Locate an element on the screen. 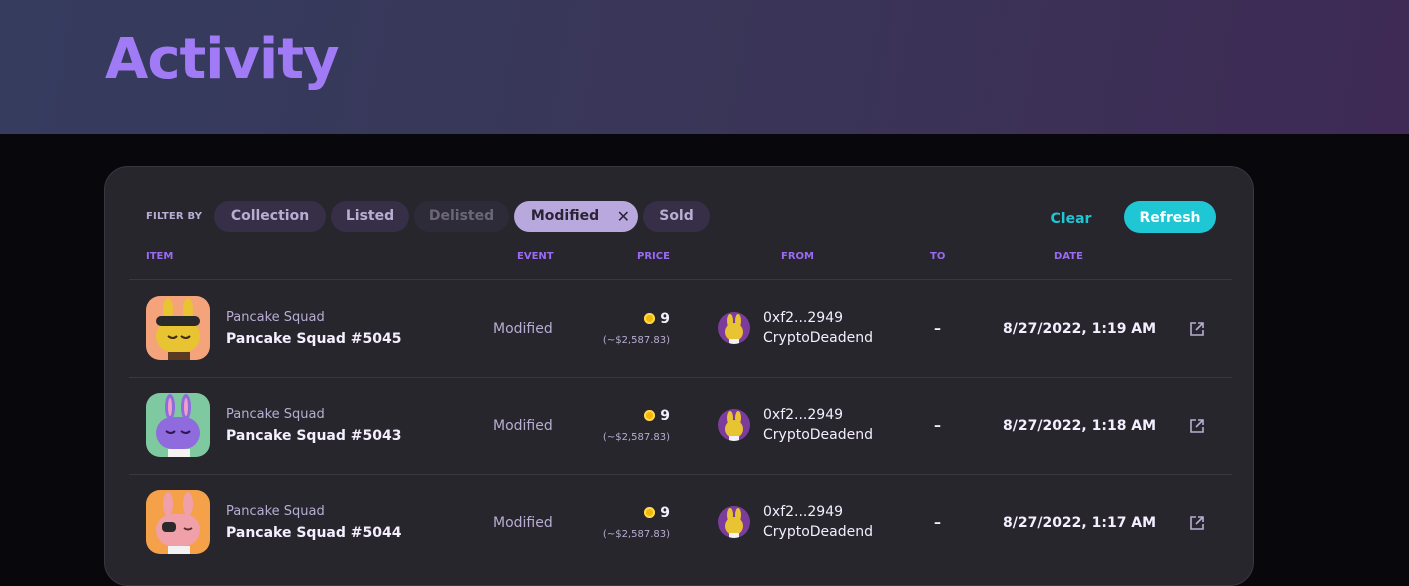 This screenshot has height=586, width=1409. page-title: Activity is located at coordinates (222, 59).